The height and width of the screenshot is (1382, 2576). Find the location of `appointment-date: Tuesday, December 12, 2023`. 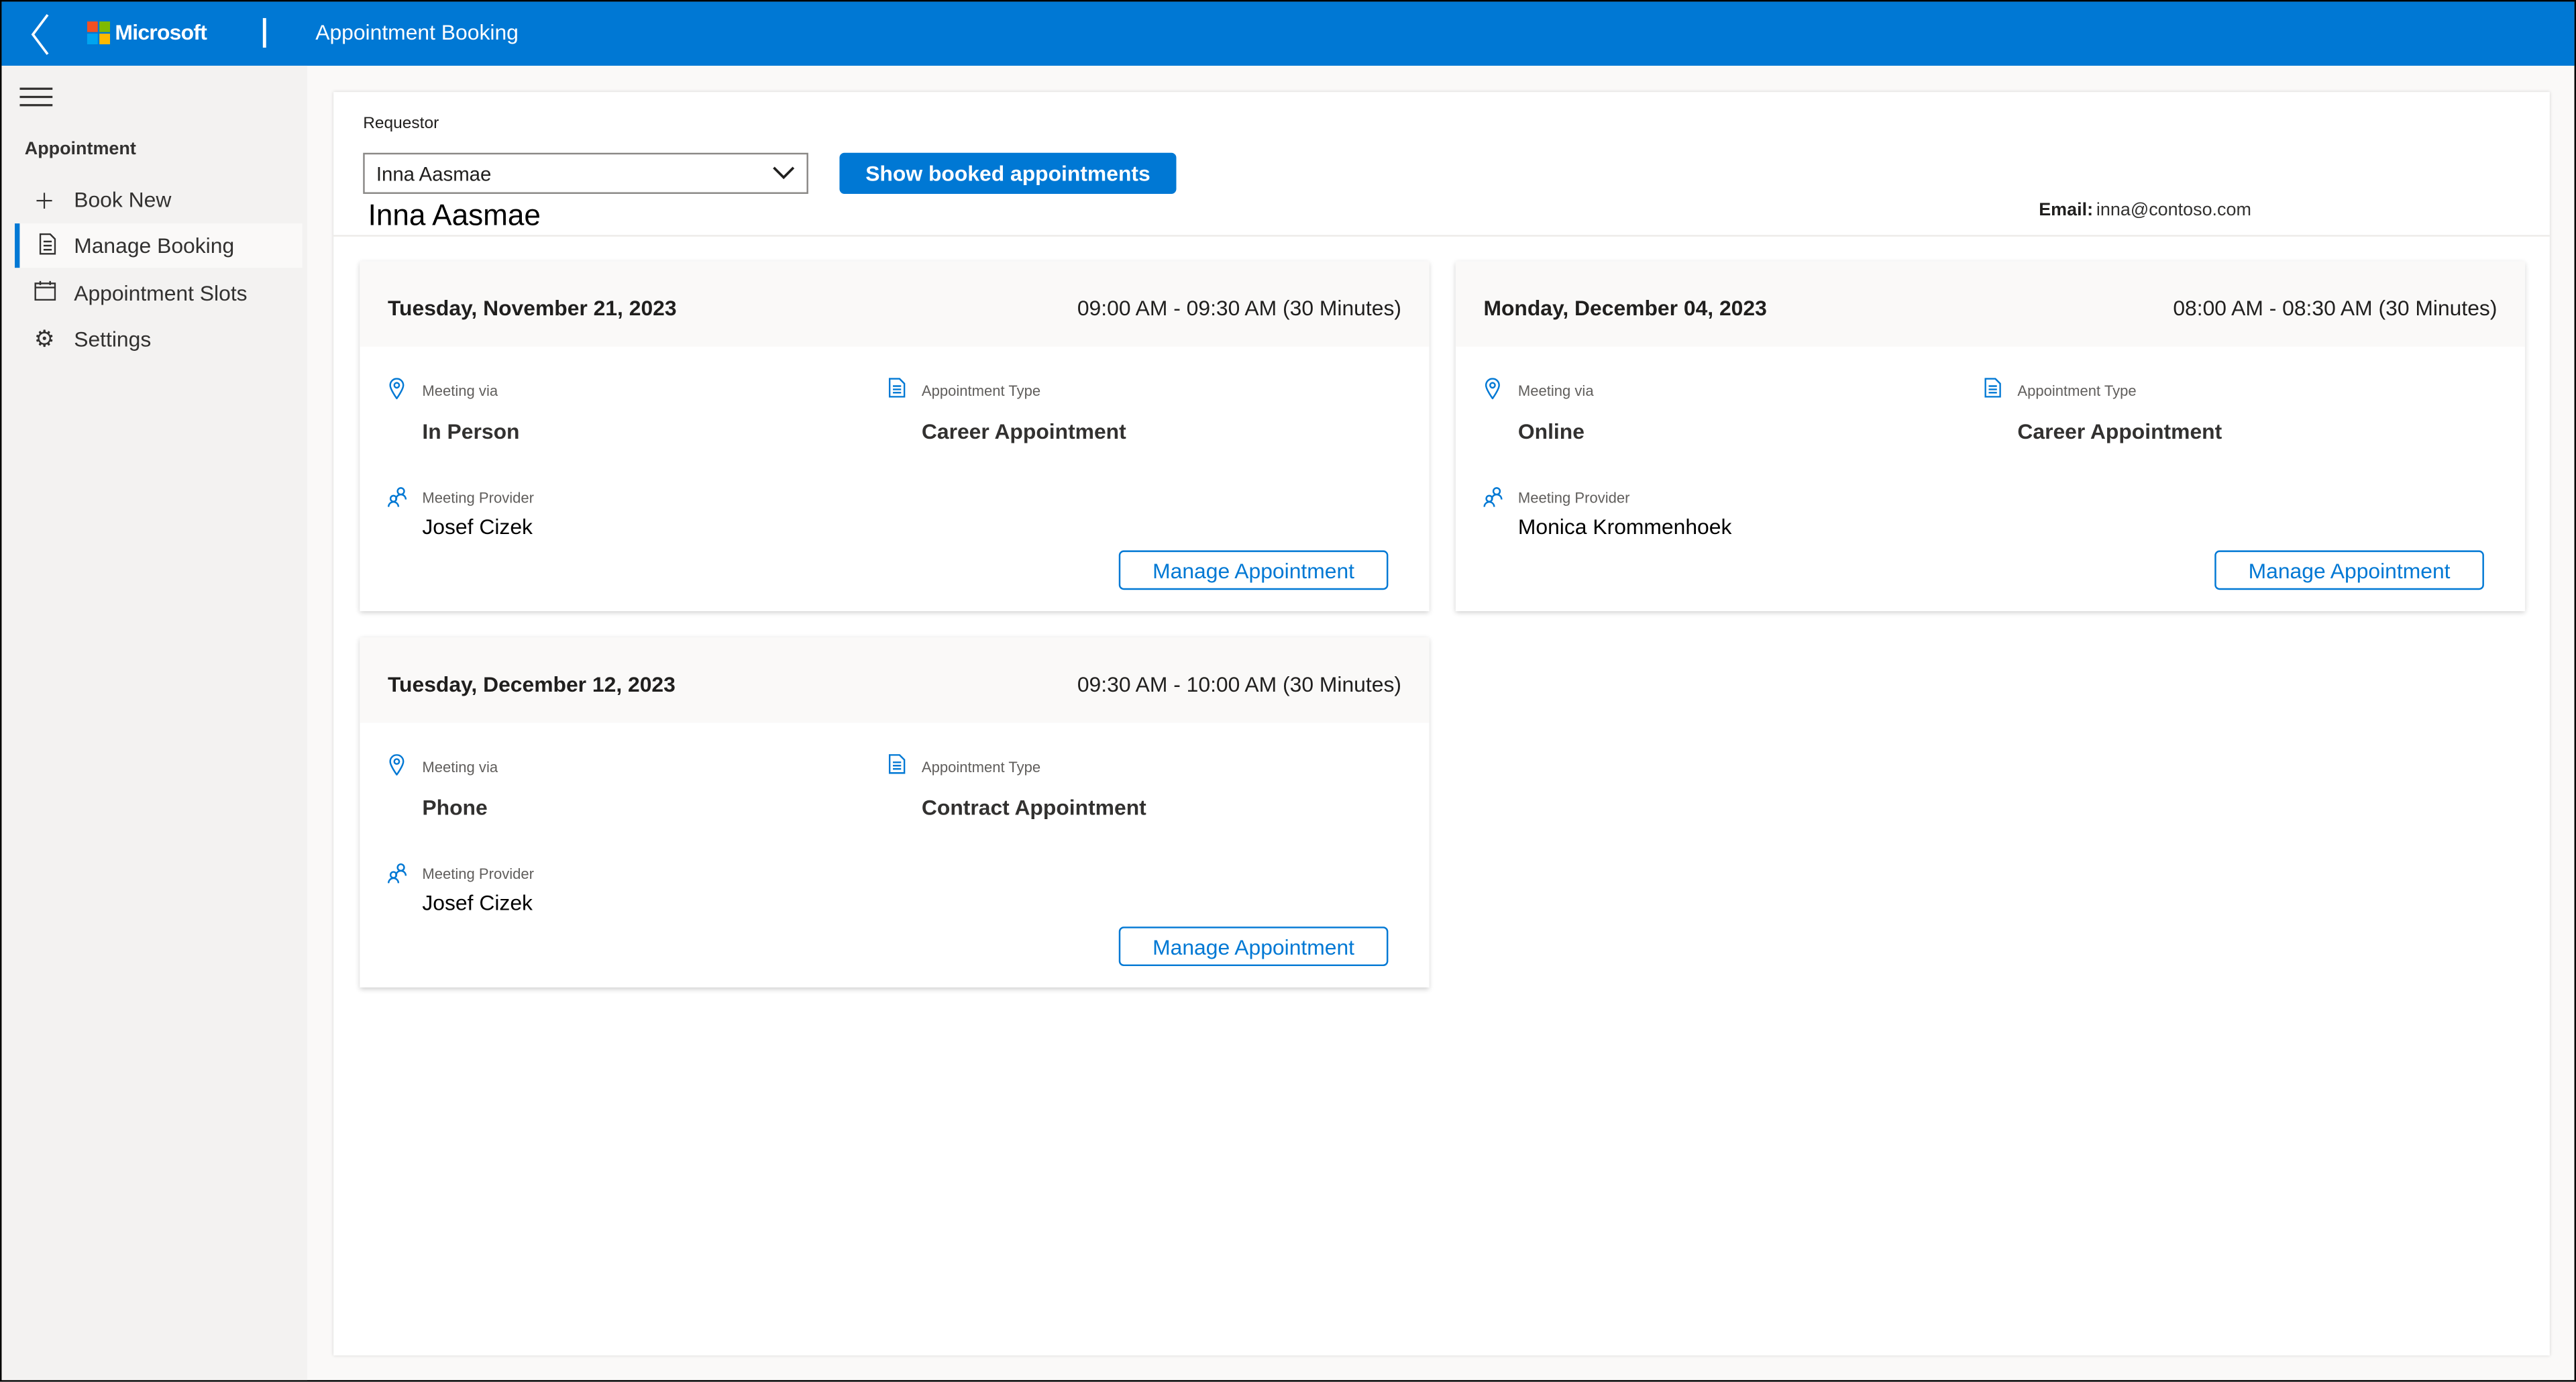

appointment-date: Tuesday, December 12, 2023 is located at coordinates (531, 684).